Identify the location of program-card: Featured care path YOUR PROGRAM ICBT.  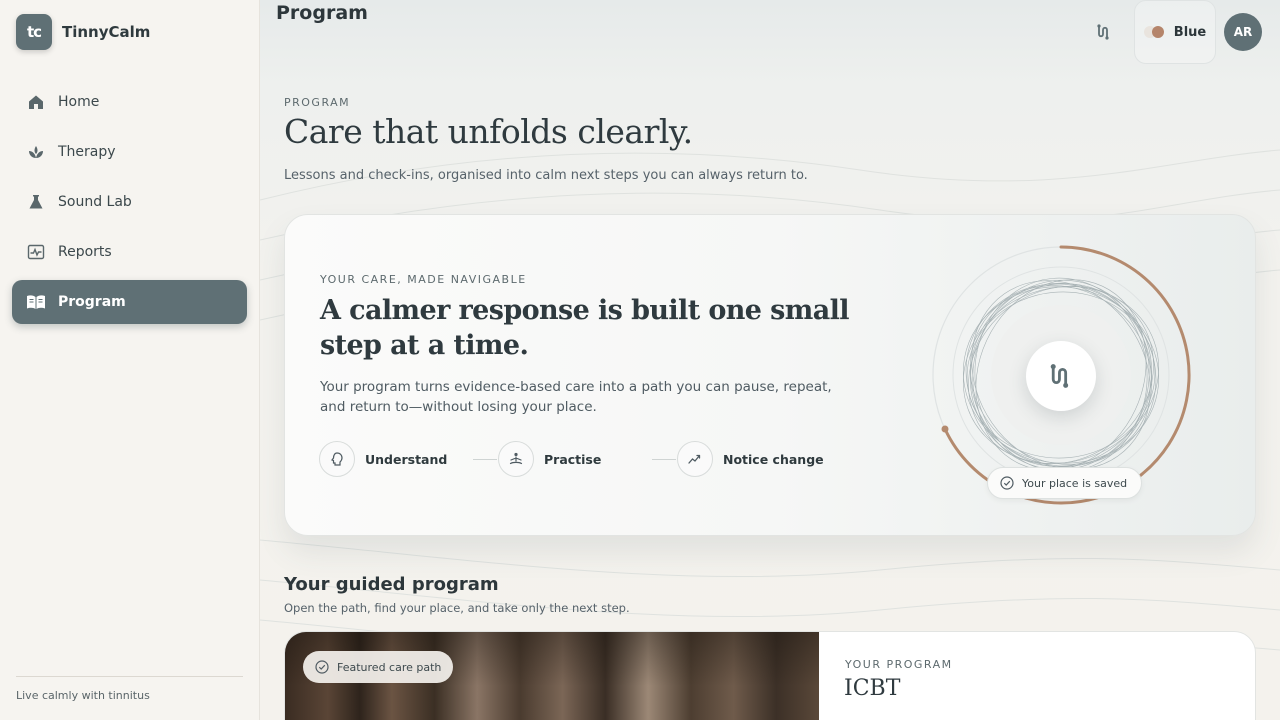
(770, 675).